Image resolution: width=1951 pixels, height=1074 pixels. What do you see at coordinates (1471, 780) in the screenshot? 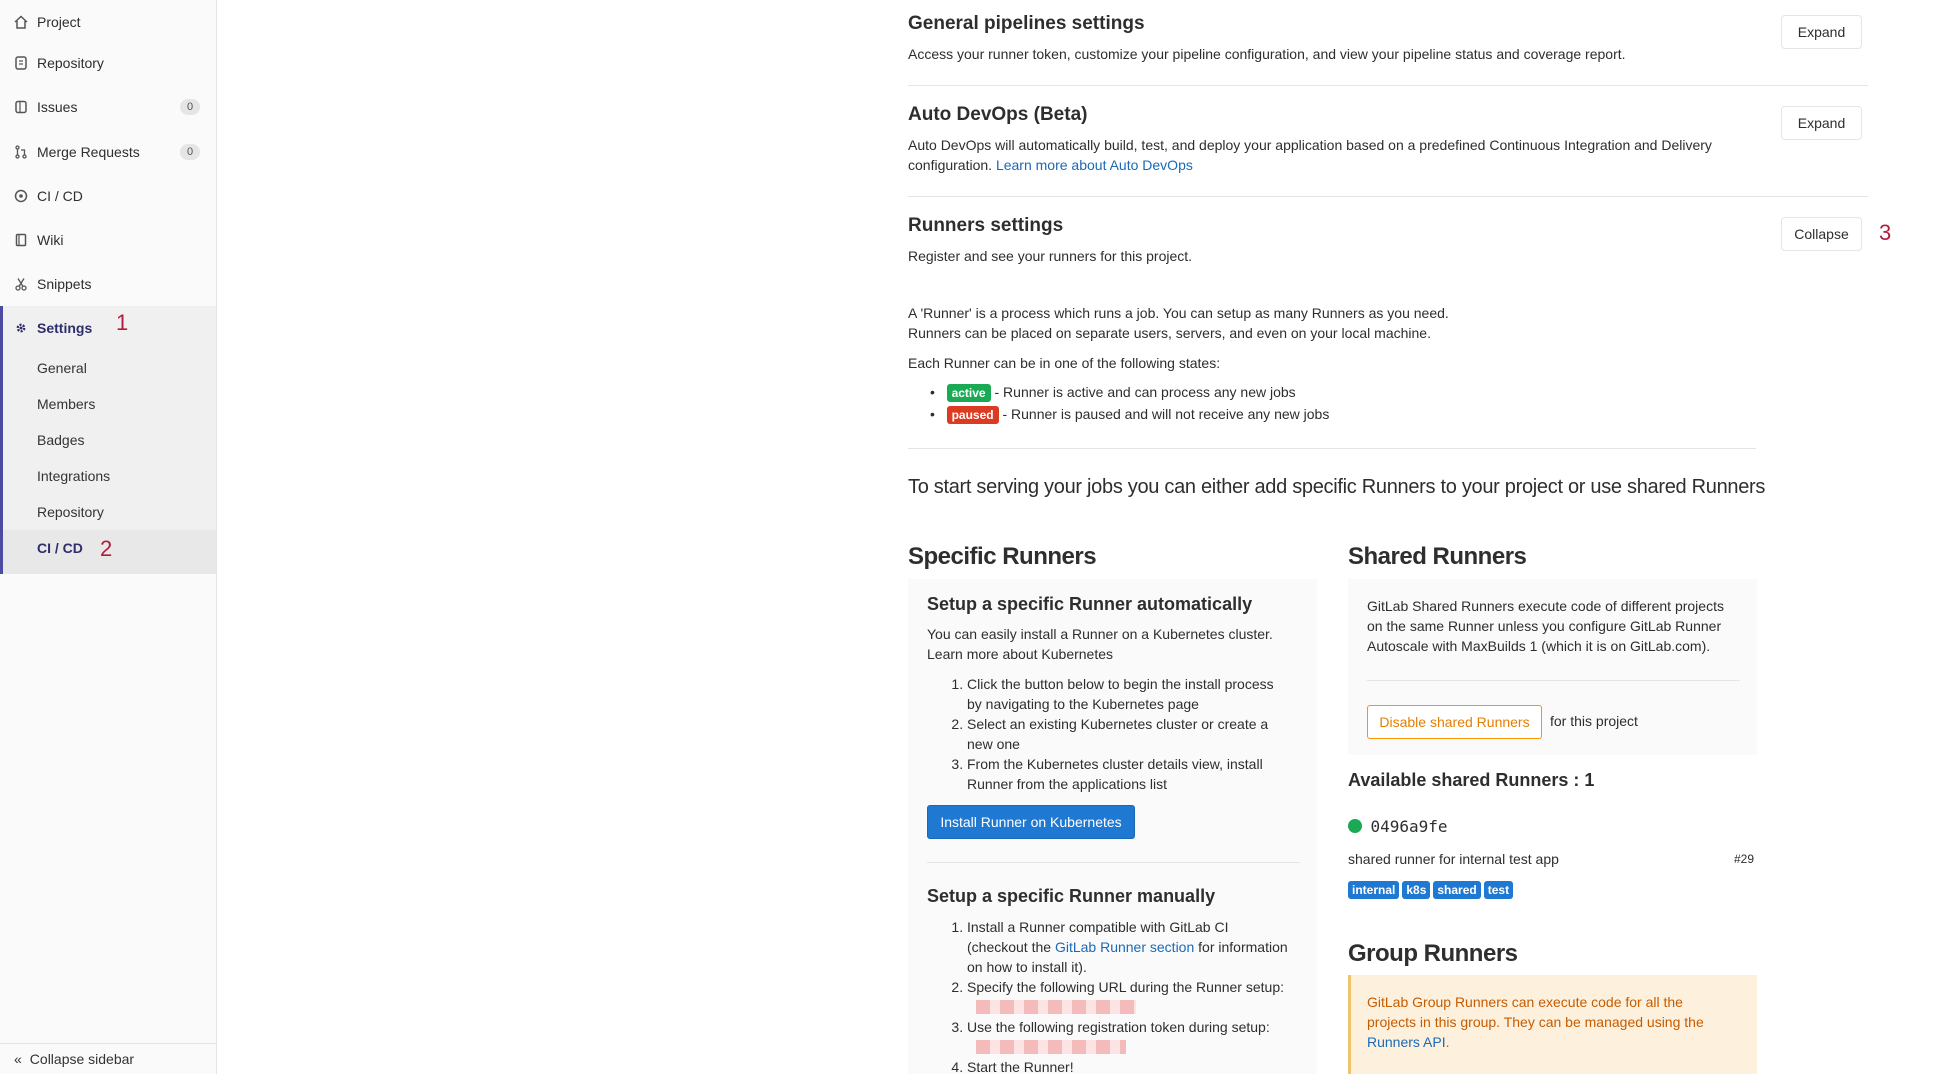
I see `available-shared-runners-title: Available shared Runners : 1` at bounding box center [1471, 780].